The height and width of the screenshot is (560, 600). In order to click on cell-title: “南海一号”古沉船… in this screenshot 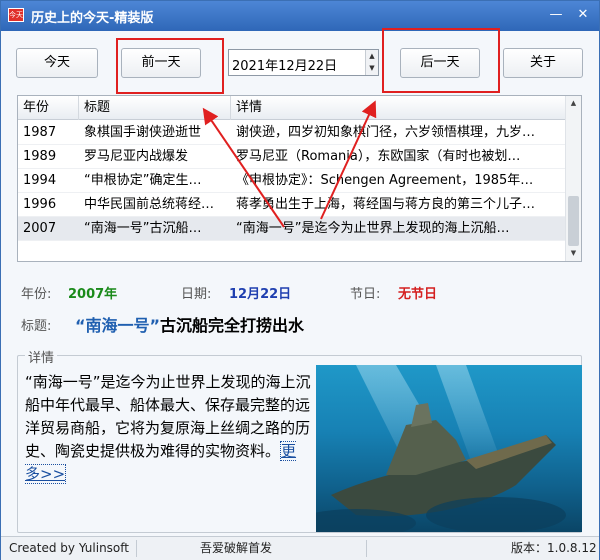, I will do `click(143, 228)`.